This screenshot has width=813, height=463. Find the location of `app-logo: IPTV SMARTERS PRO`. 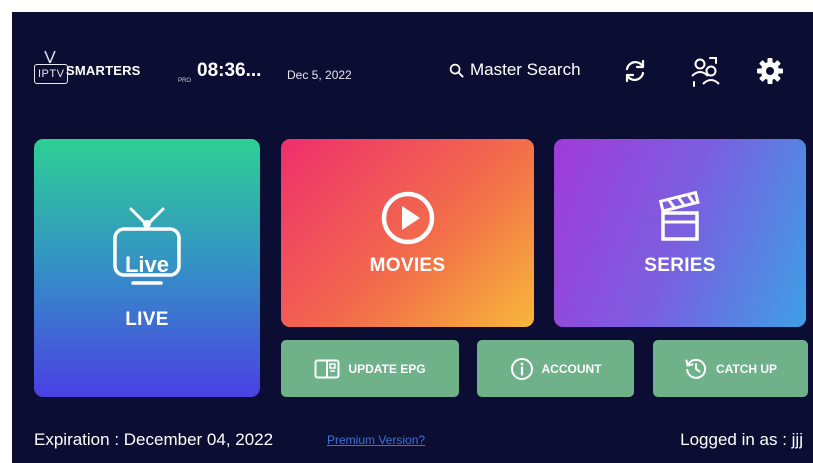

app-logo: IPTV SMARTERS PRO is located at coordinates (112, 68).